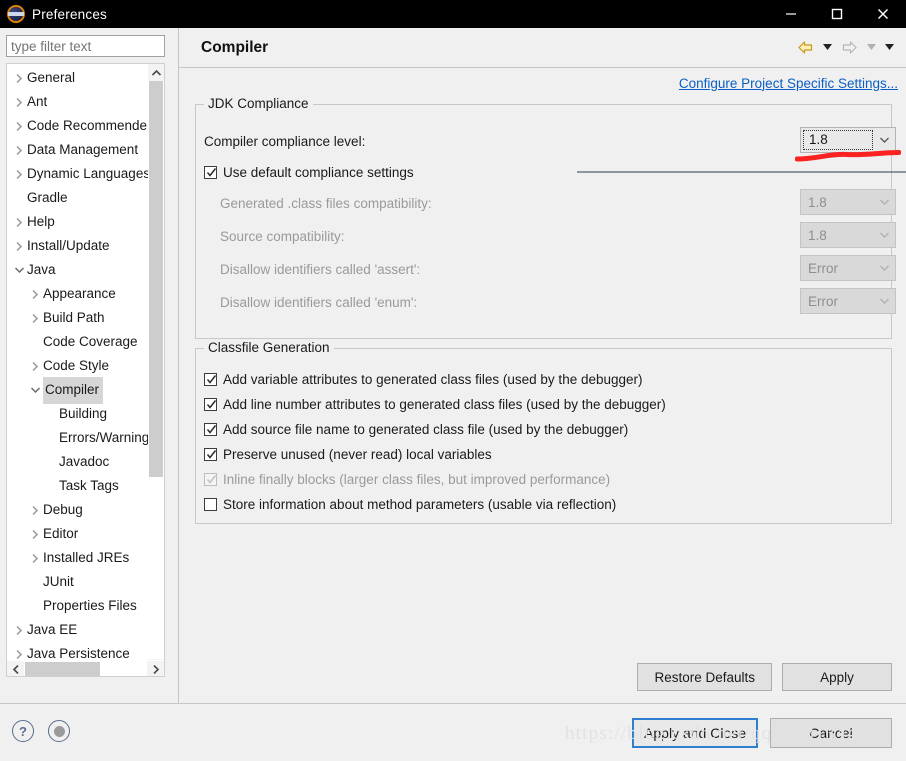 Image resolution: width=906 pixels, height=761 pixels. What do you see at coordinates (80, 150) in the screenshot?
I see `sidebar-item-data-management: Data Management` at bounding box center [80, 150].